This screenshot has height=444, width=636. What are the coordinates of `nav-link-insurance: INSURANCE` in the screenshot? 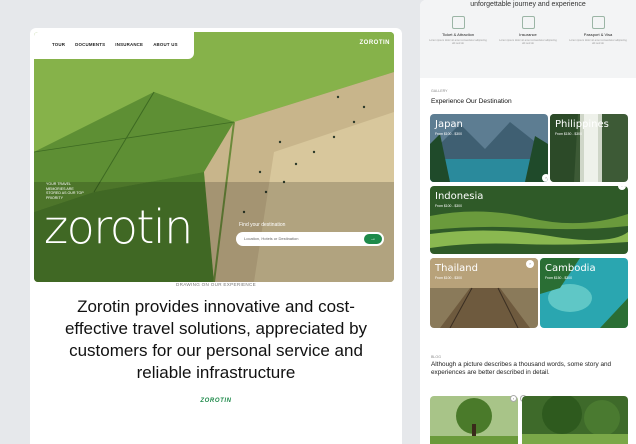 It's located at (129, 44).